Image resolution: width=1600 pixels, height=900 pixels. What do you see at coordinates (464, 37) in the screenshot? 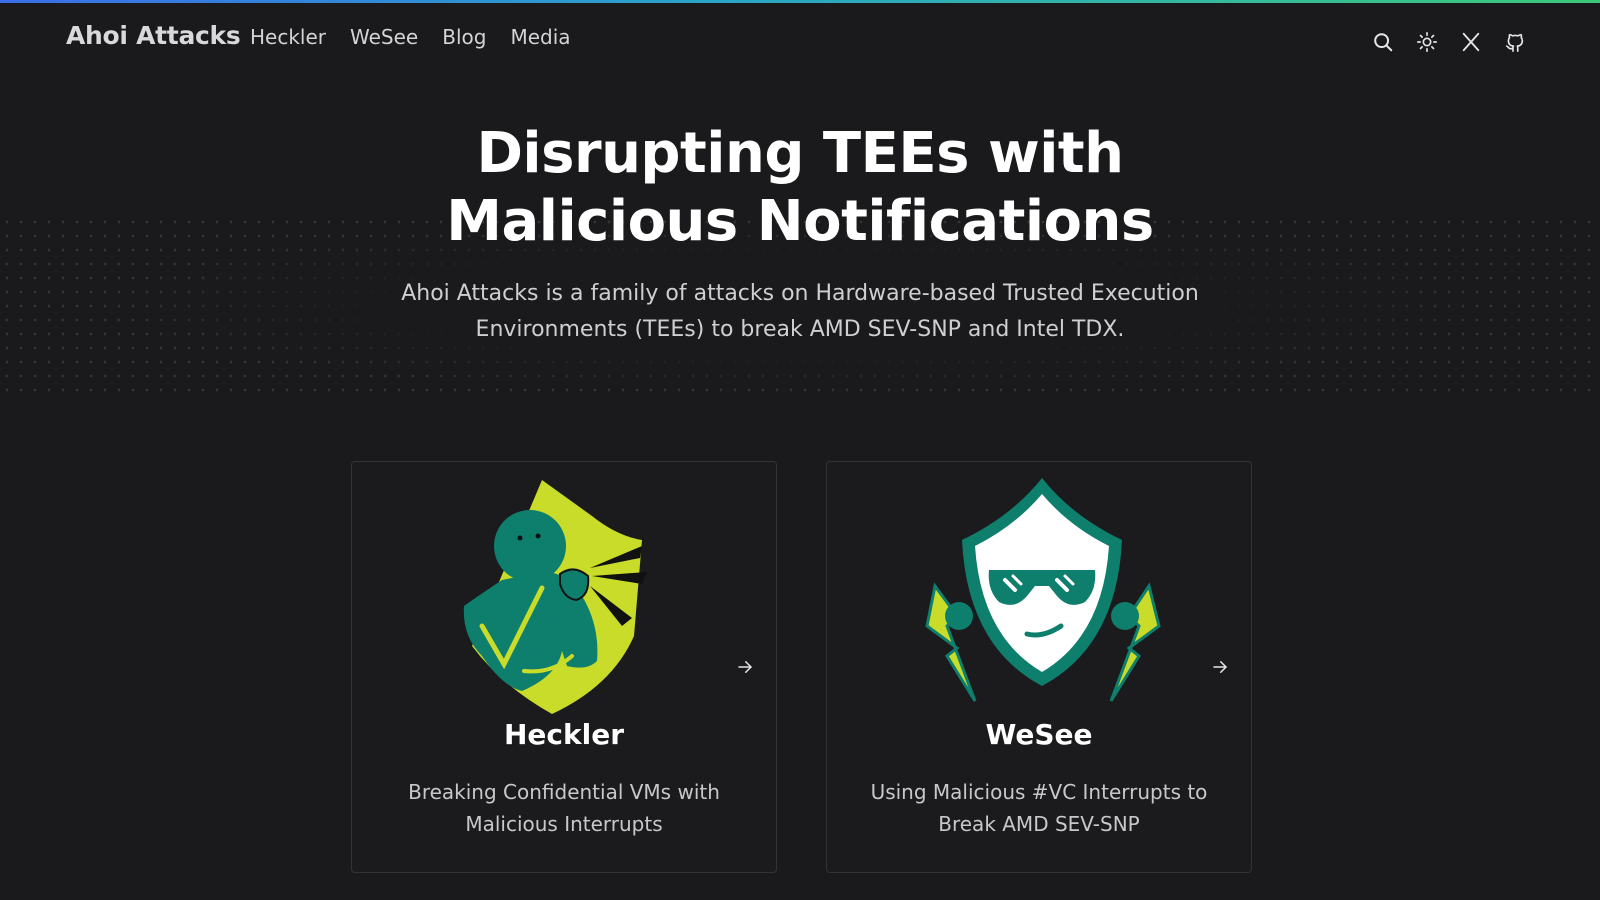
I see `nav-link-blog: Blog` at bounding box center [464, 37].